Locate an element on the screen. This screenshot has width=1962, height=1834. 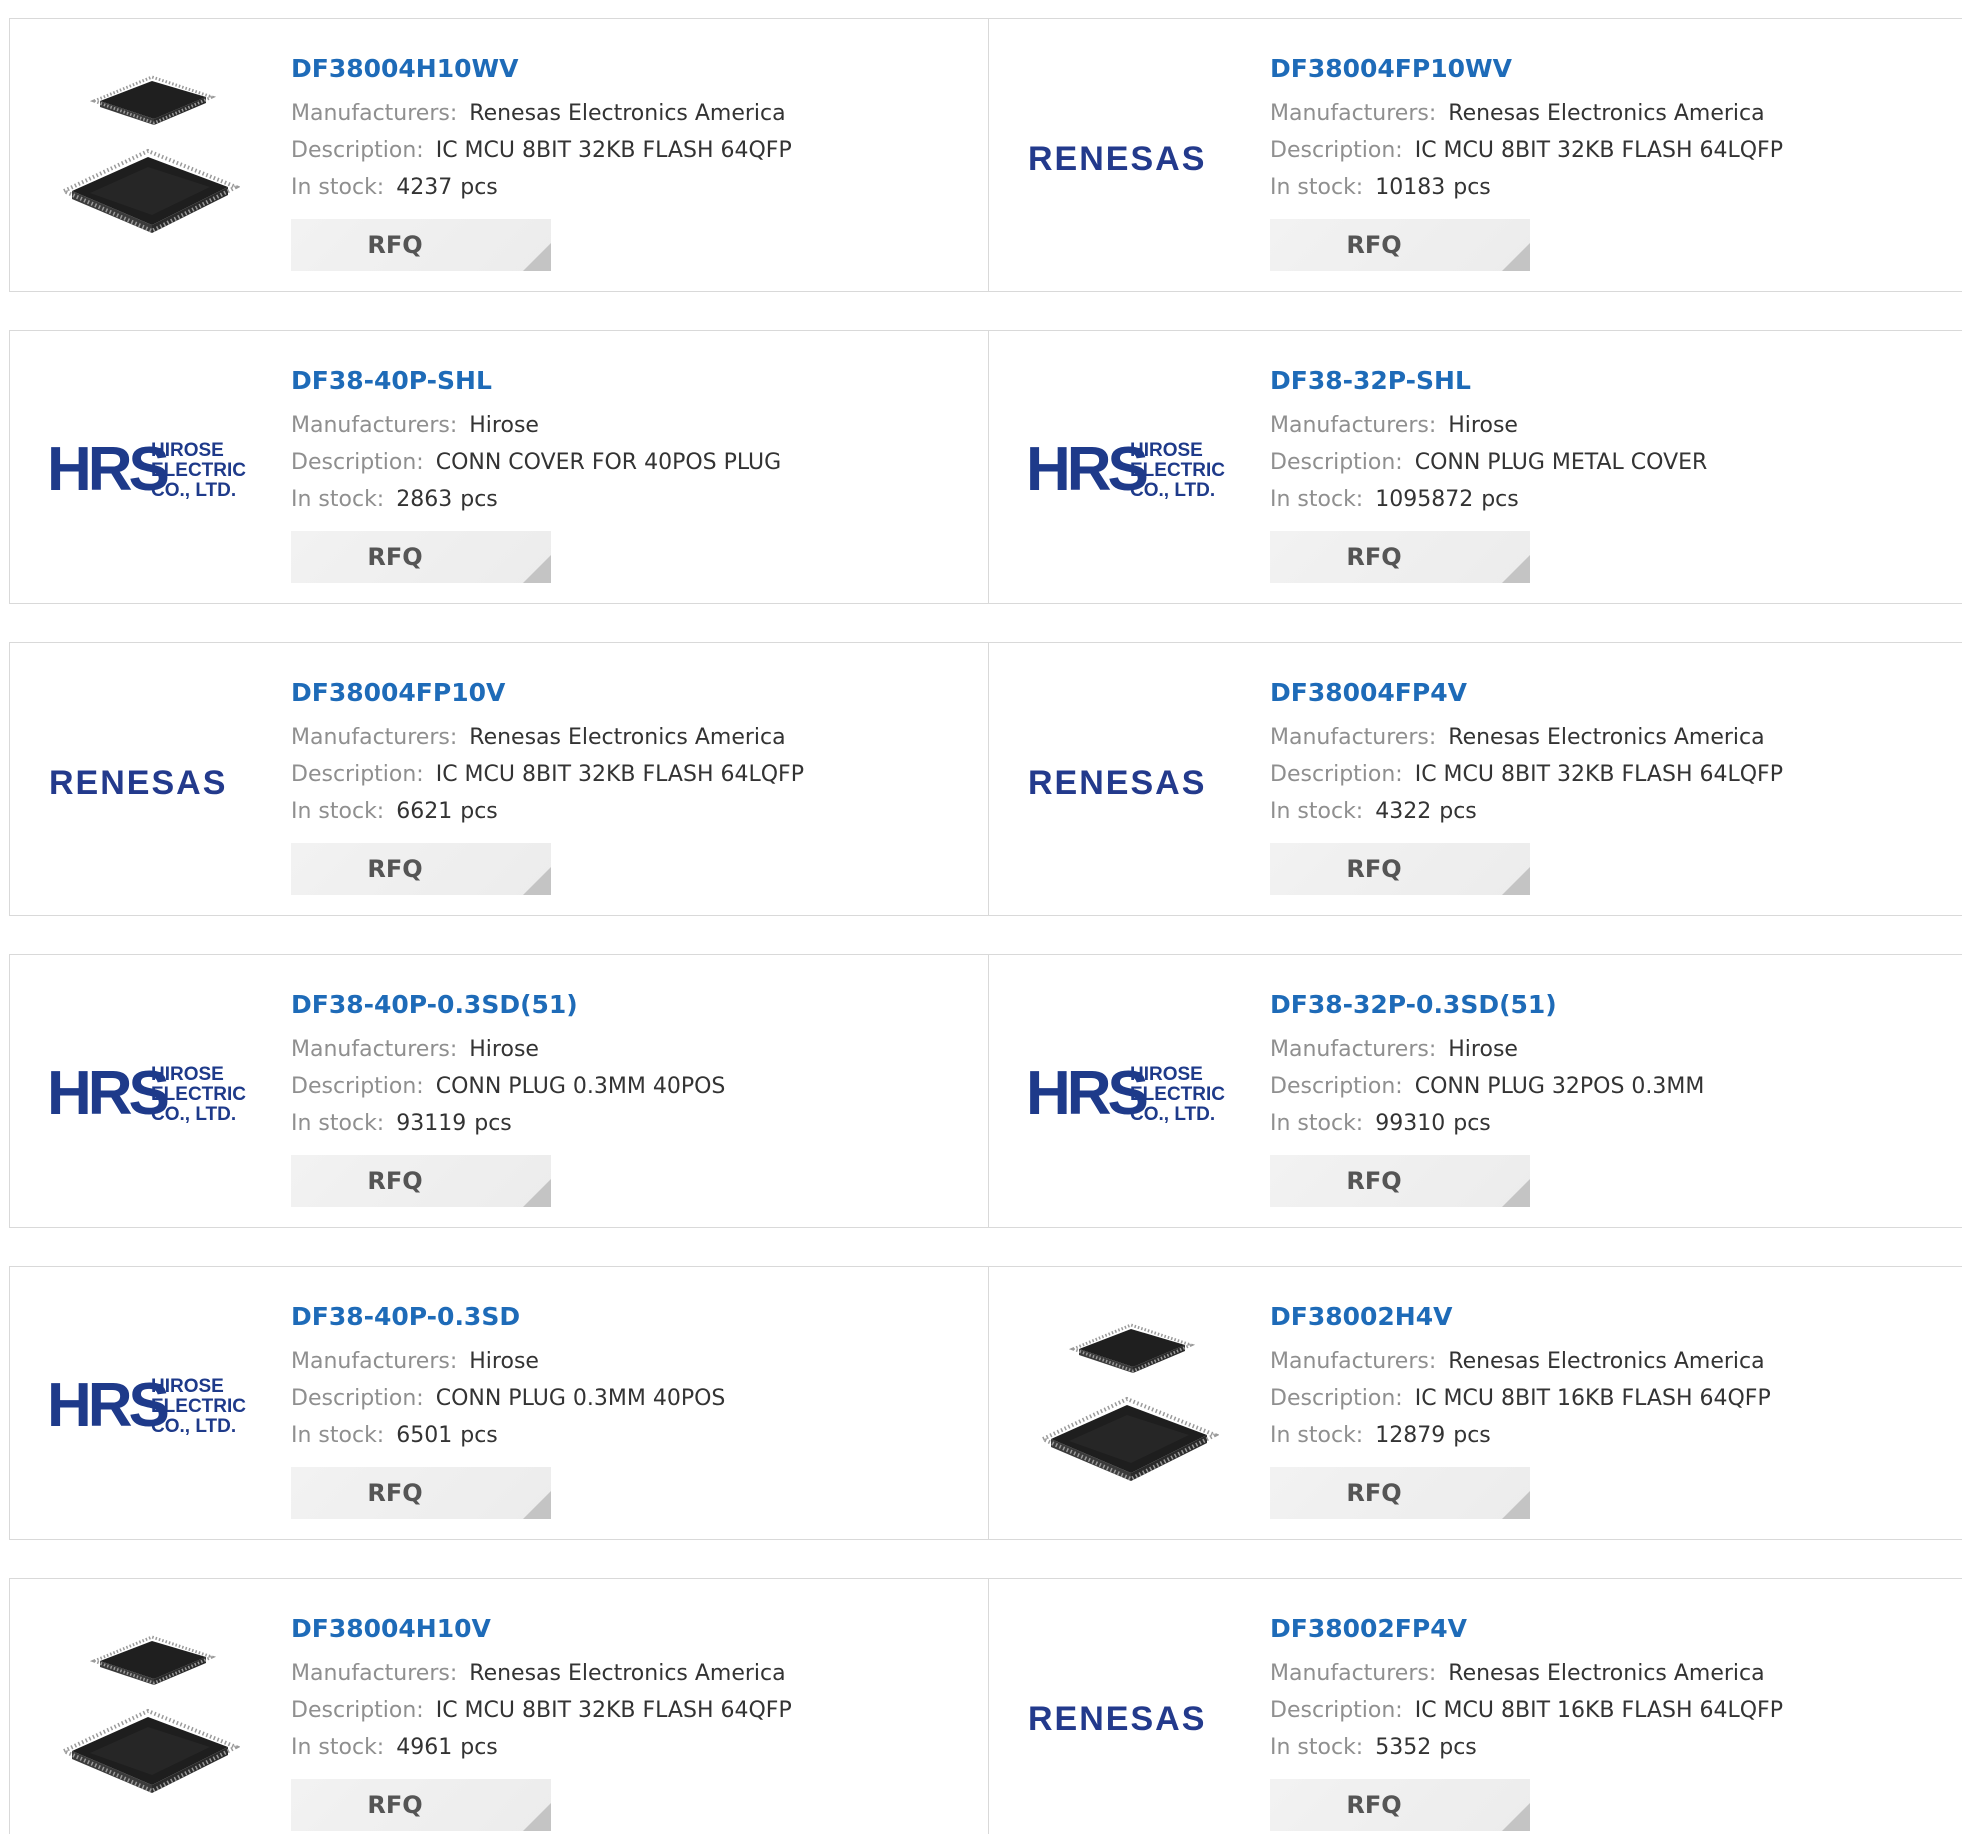
manufacturer-line: Manufacturers: Hirose is located at coordinates (1613, 1049).